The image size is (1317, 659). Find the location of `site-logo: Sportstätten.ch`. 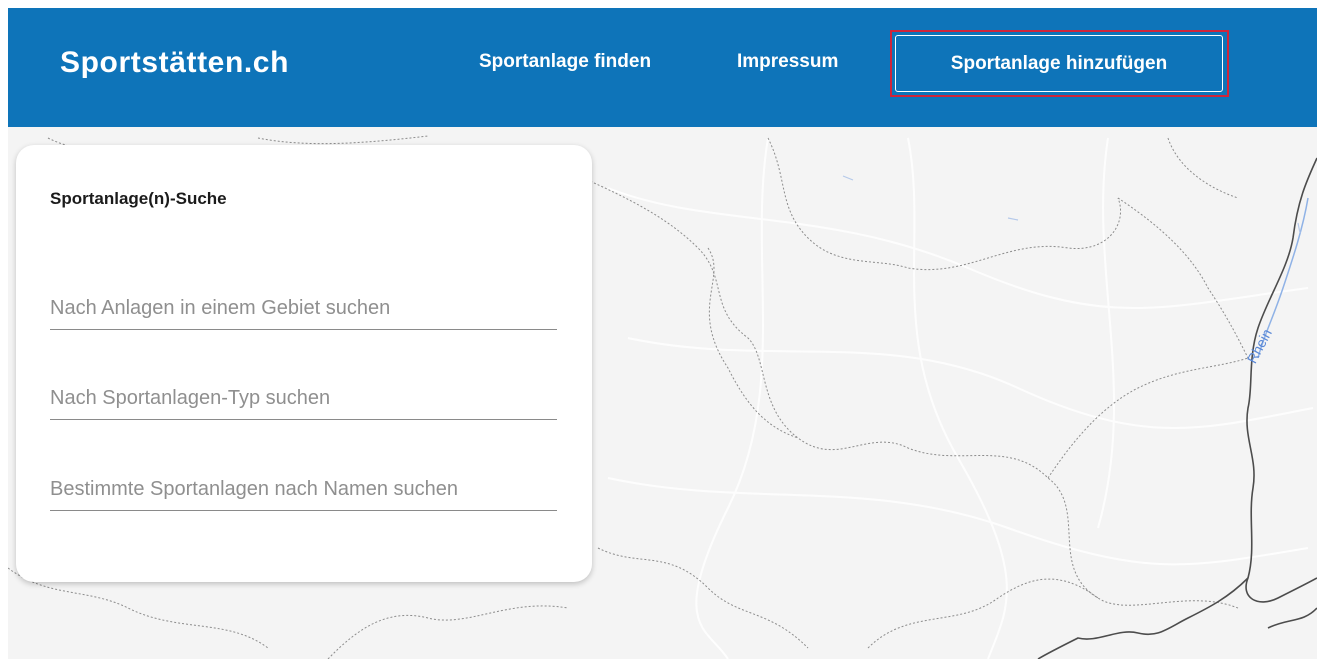

site-logo: Sportstätten.ch is located at coordinates (174, 63).